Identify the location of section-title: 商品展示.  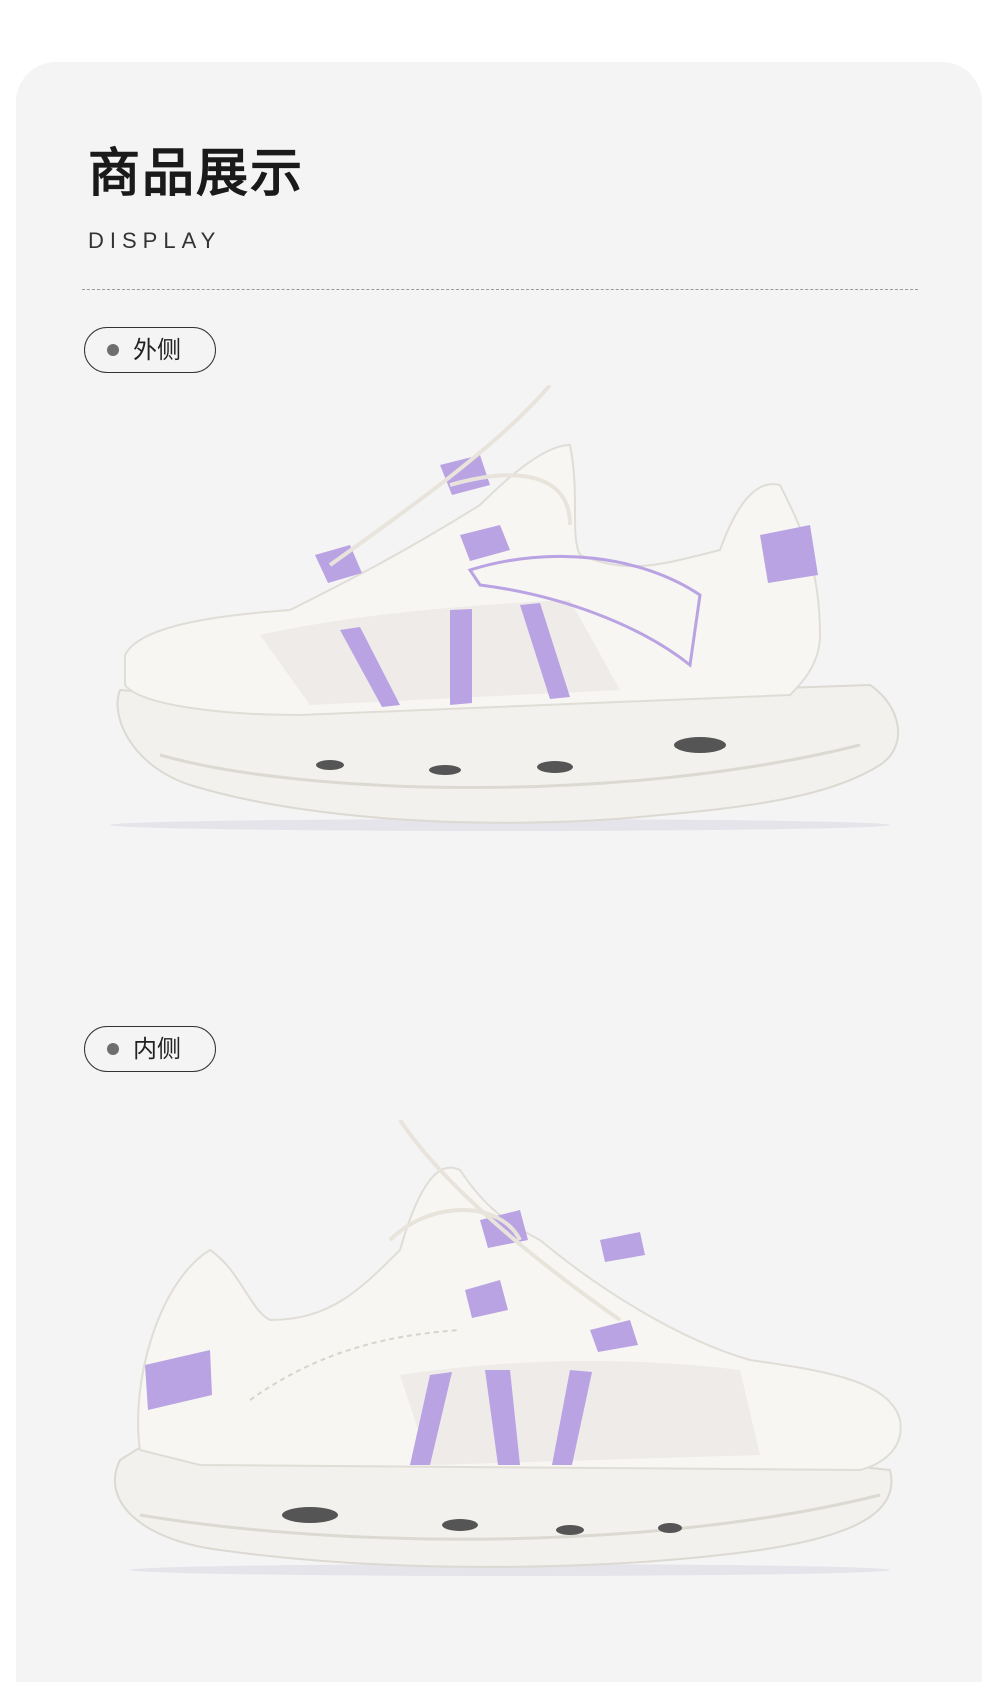
(196, 174).